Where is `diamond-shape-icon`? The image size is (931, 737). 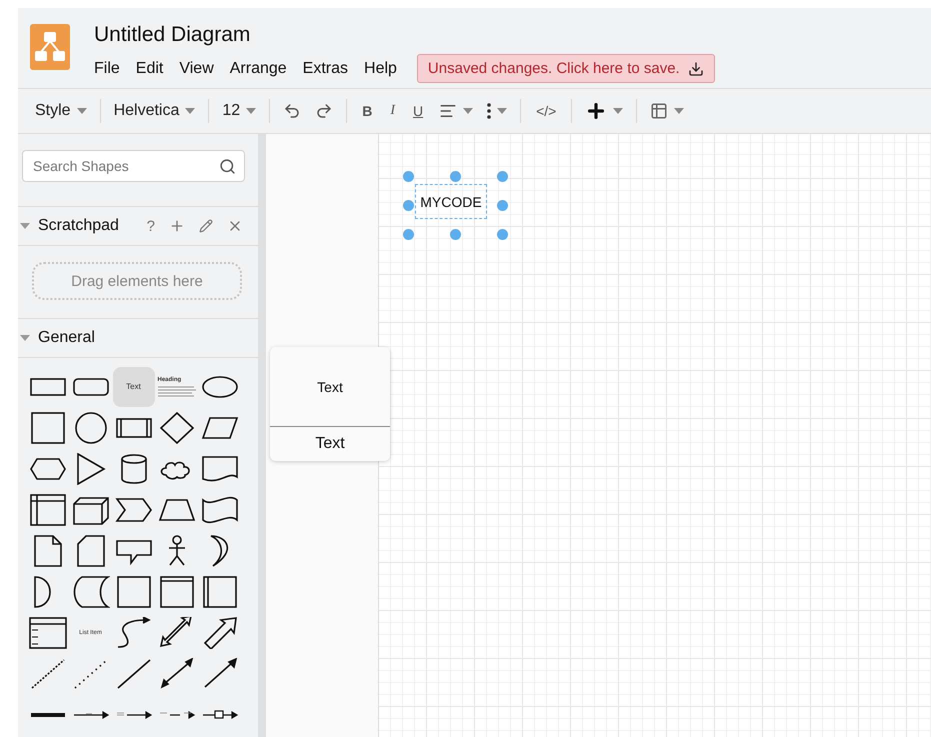
diamond-shape-icon is located at coordinates (177, 428).